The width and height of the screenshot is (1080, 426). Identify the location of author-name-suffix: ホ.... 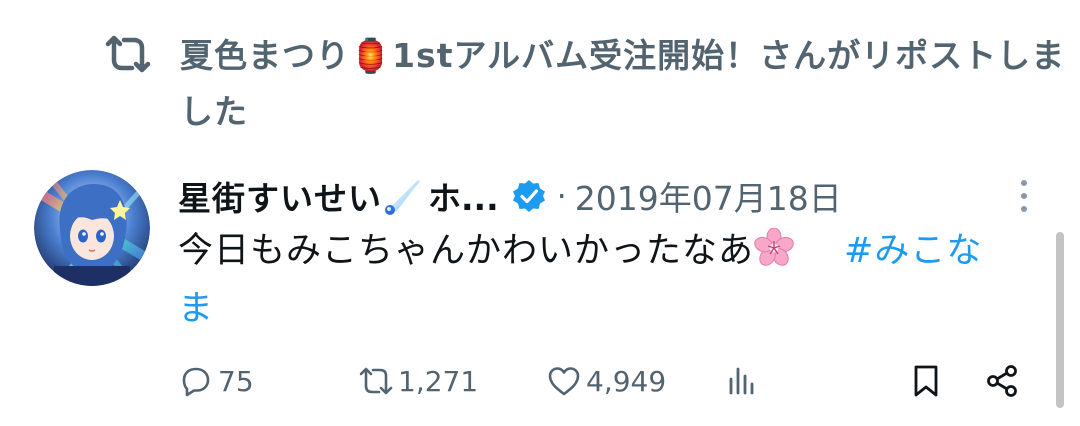
(463, 196).